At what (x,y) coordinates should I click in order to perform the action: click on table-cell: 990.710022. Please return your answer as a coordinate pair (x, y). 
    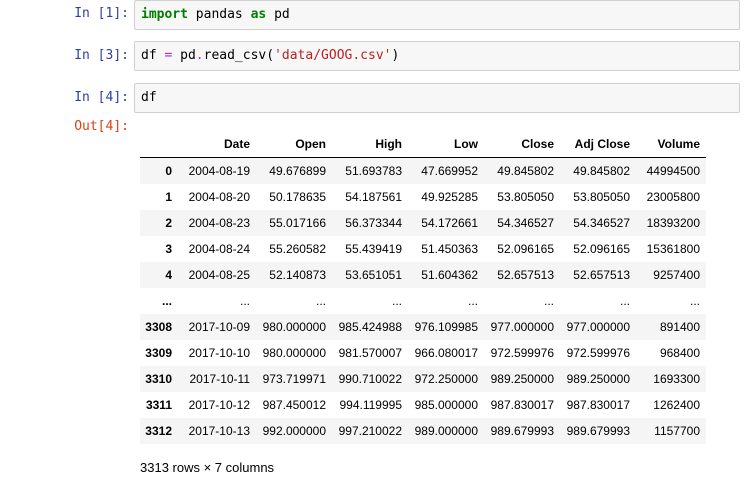
    Looking at the image, I should click on (370, 379).